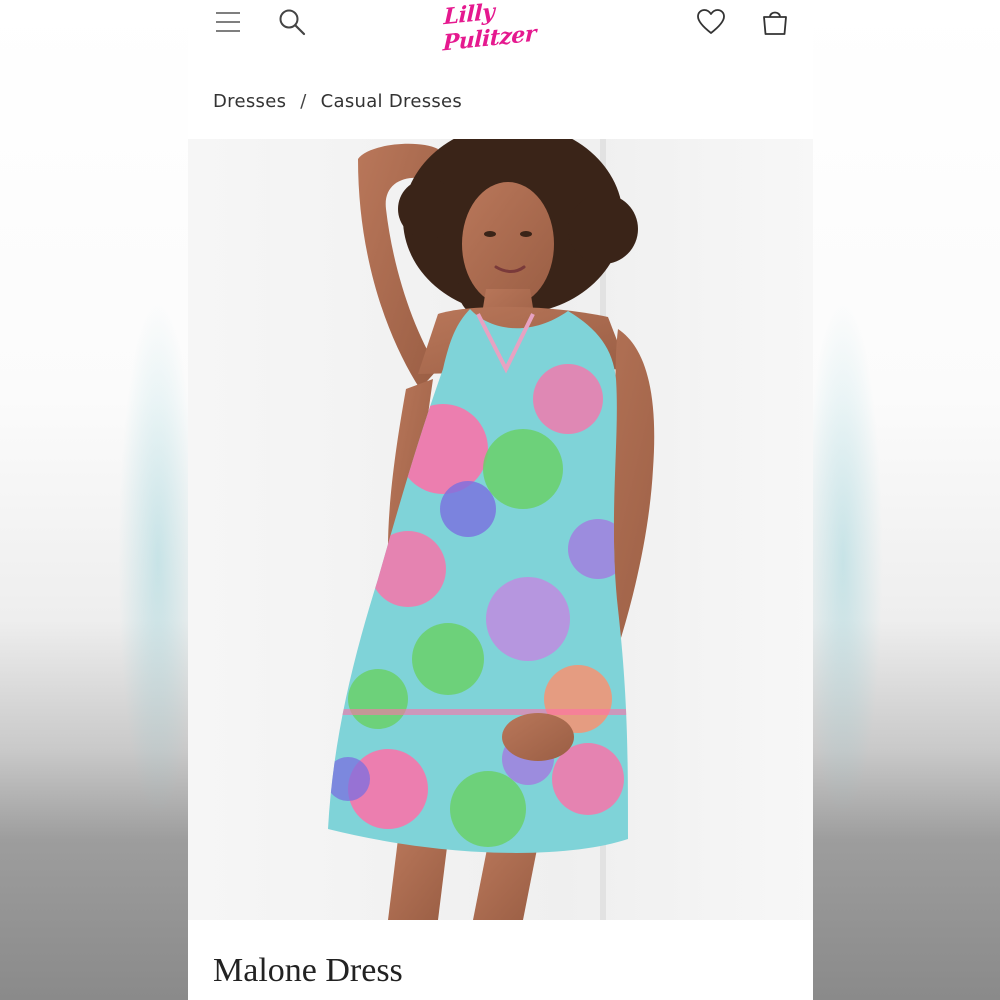 This screenshot has height=1000, width=1000. I want to click on site-header: Lilly Pulitzer, so click(500, 28).